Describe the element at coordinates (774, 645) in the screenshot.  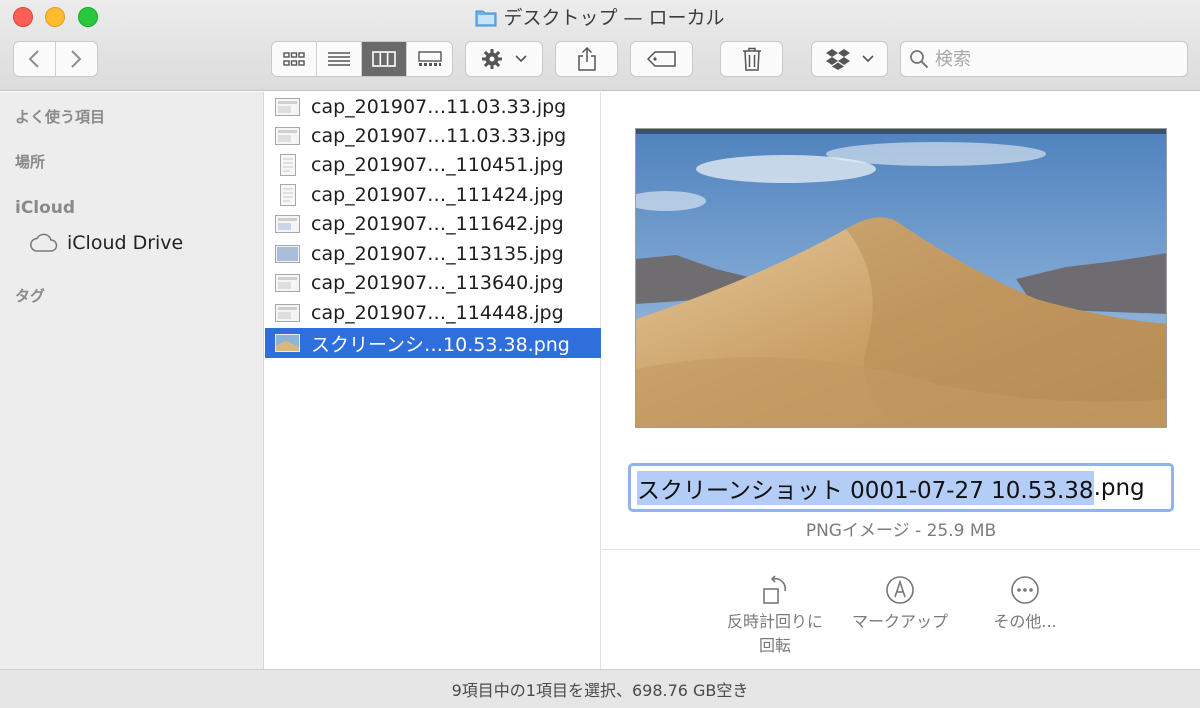
I see `action-label: 回転` at that location.